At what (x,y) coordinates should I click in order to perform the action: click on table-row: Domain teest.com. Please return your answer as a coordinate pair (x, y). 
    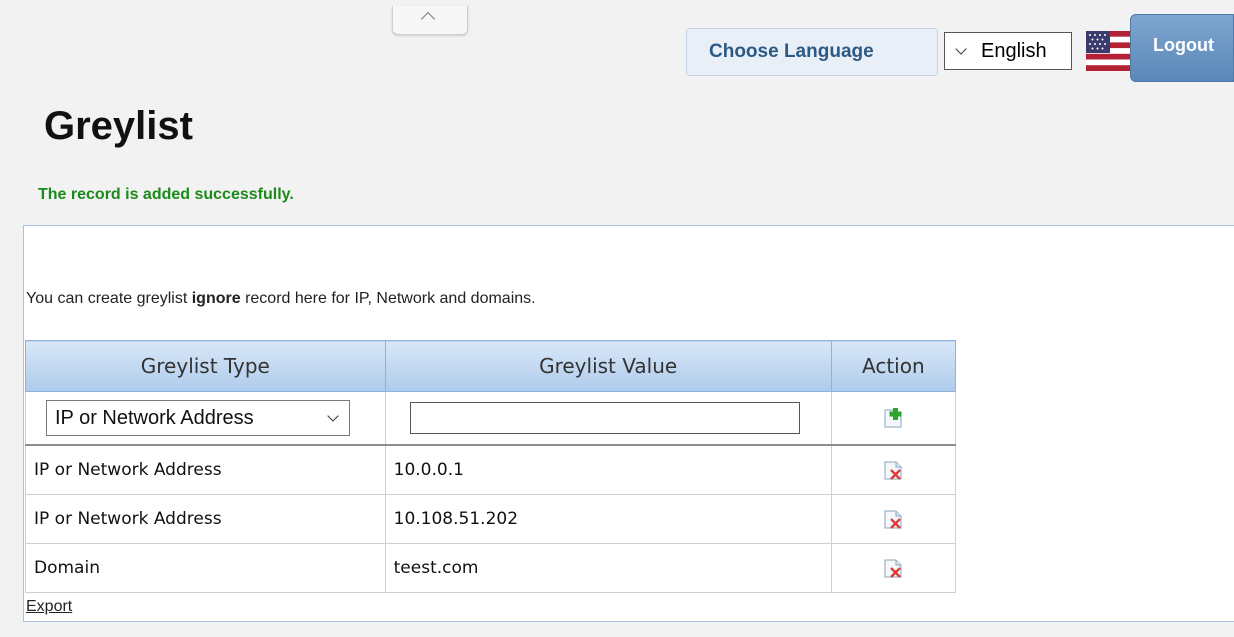
    Looking at the image, I should click on (491, 568).